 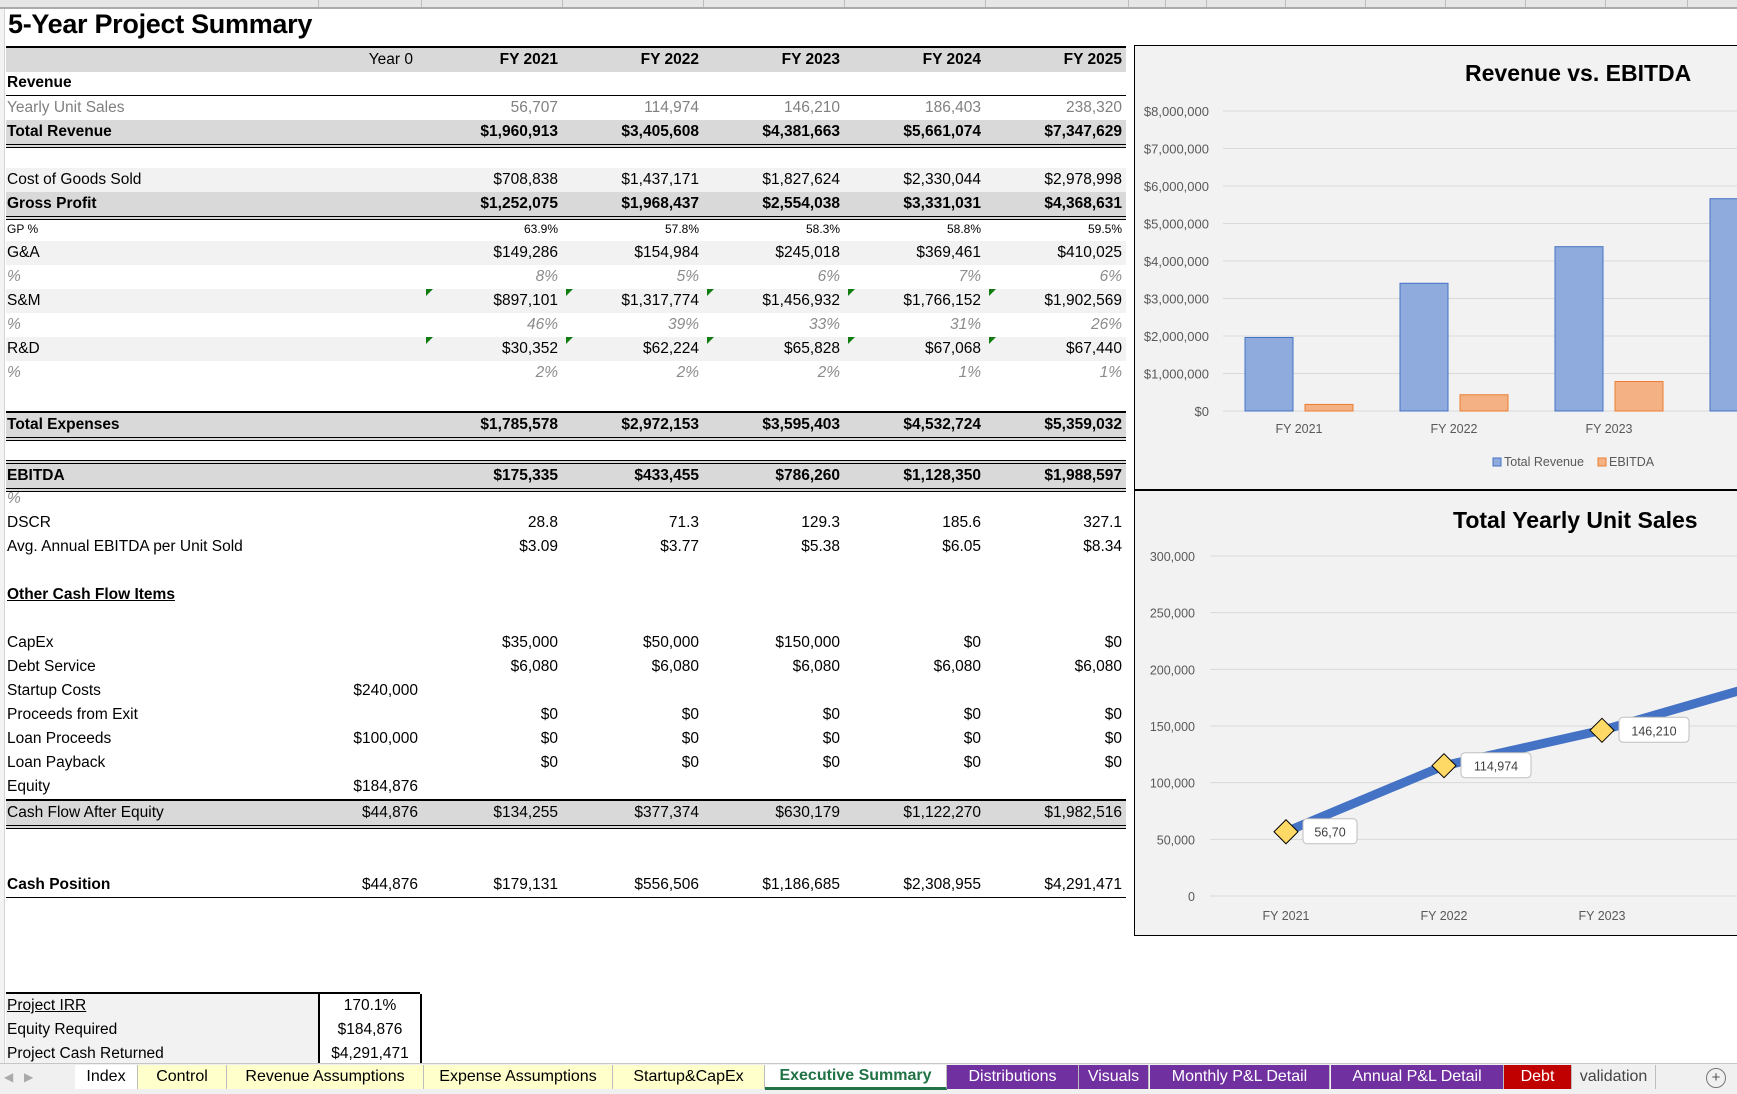 What do you see at coordinates (488, 229) in the screenshot?
I see `cell-value: 63.9%` at bounding box center [488, 229].